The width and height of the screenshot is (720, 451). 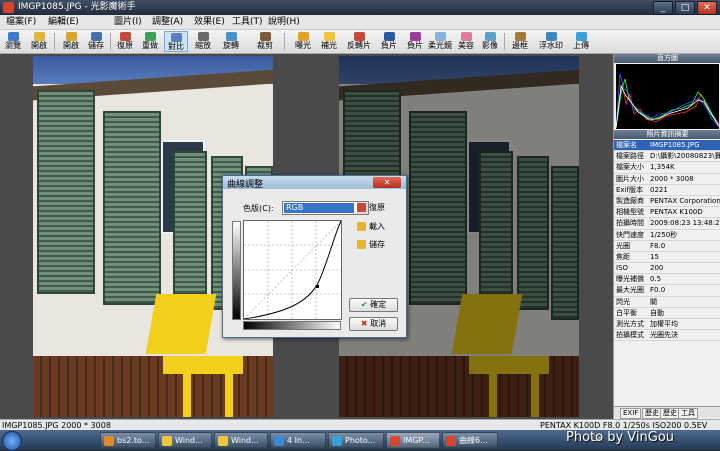 I want to click on menu-tools: 工具(T), so click(x=247, y=22).